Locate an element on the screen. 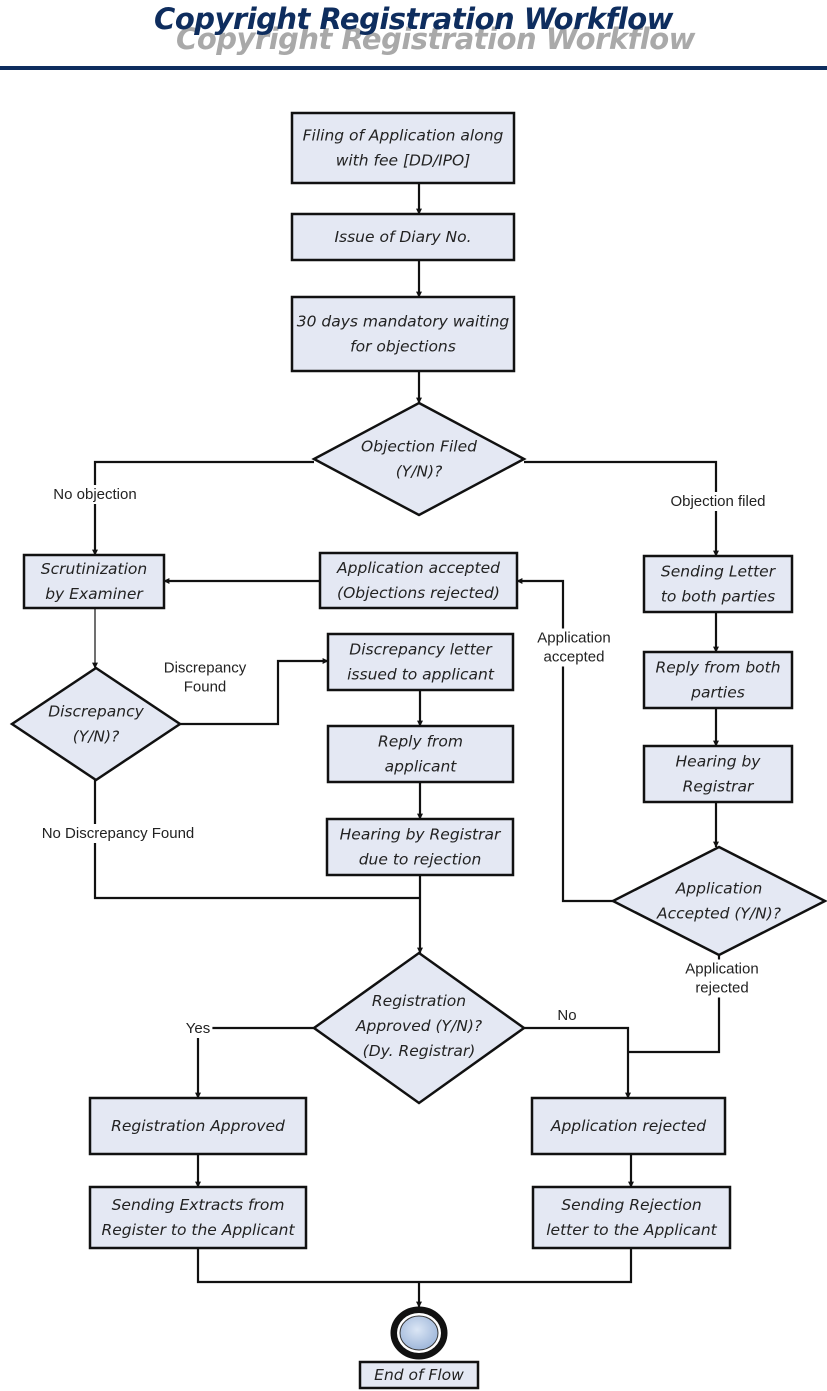 This screenshot has height=1391, width=827. app-rejected-text: Application rejected is located at coordinates (628, 1126).